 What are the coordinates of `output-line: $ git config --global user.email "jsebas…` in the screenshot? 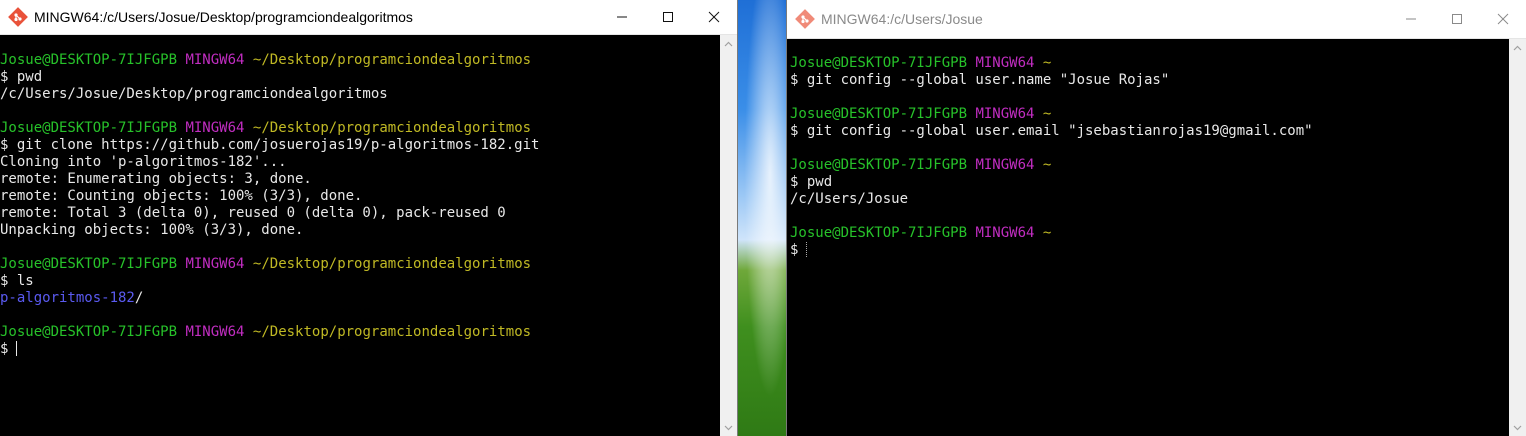 It's located at (1150, 131).